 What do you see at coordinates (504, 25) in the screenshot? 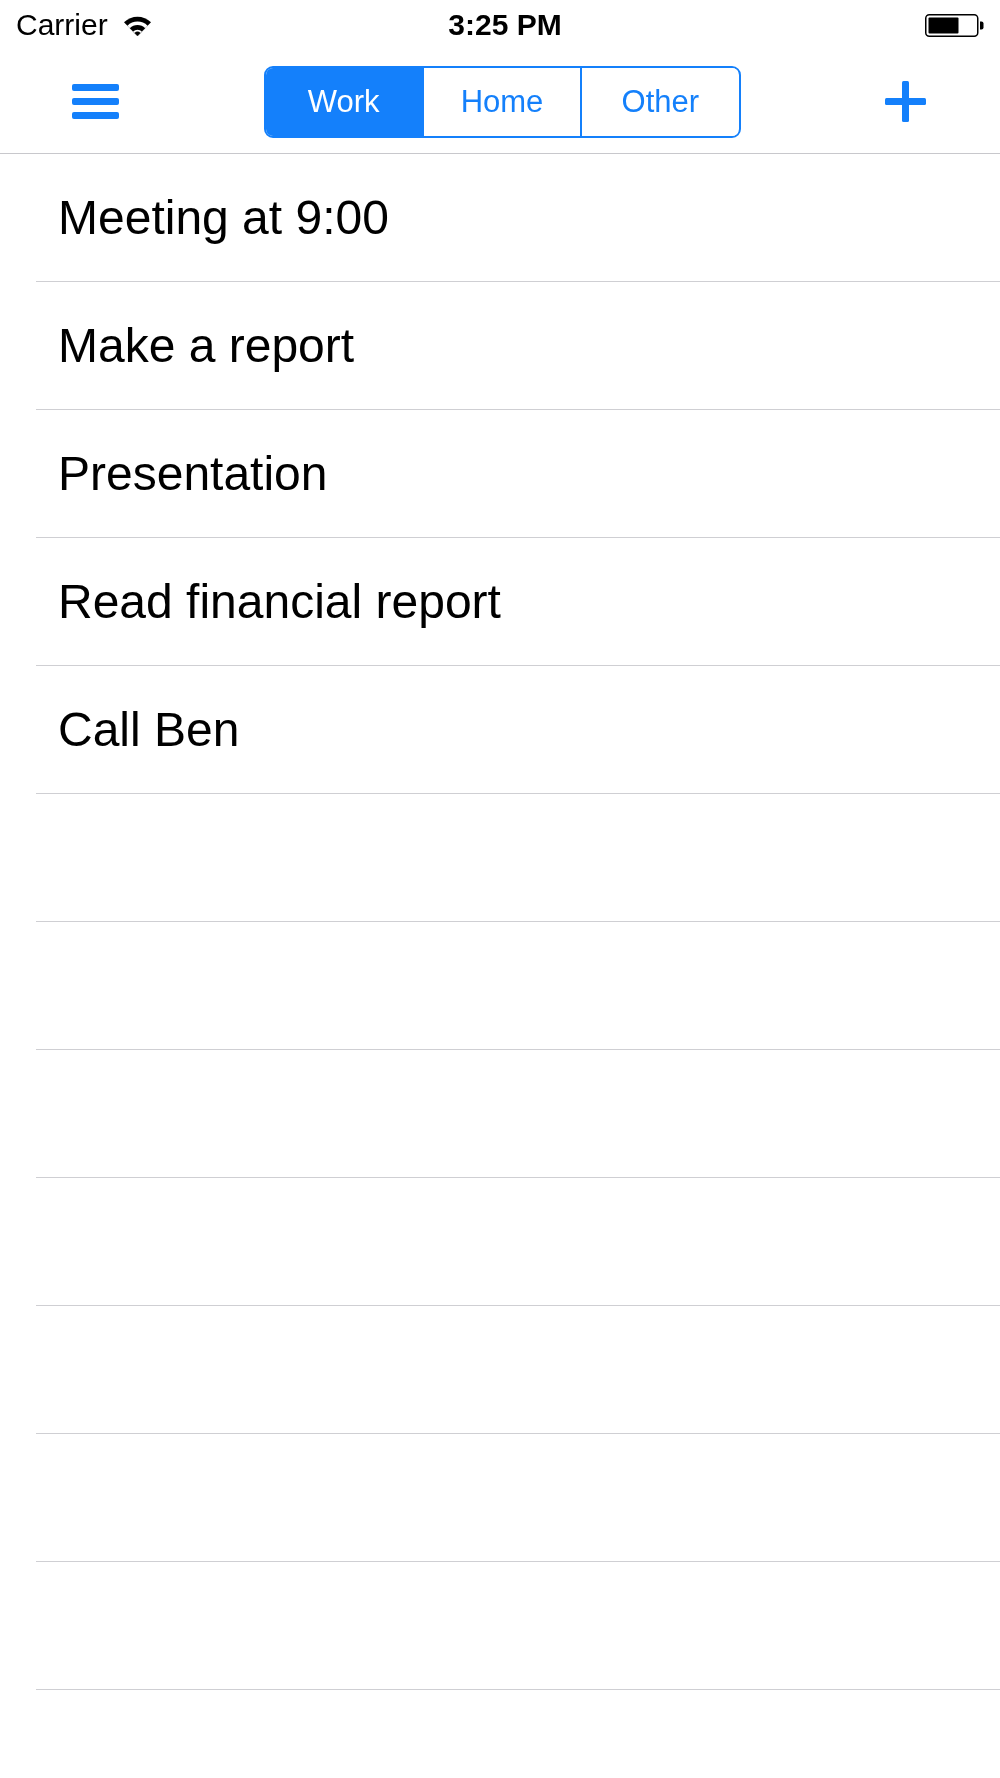
I see `clock-time: 3:25 PM` at bounding box center [504, 25].